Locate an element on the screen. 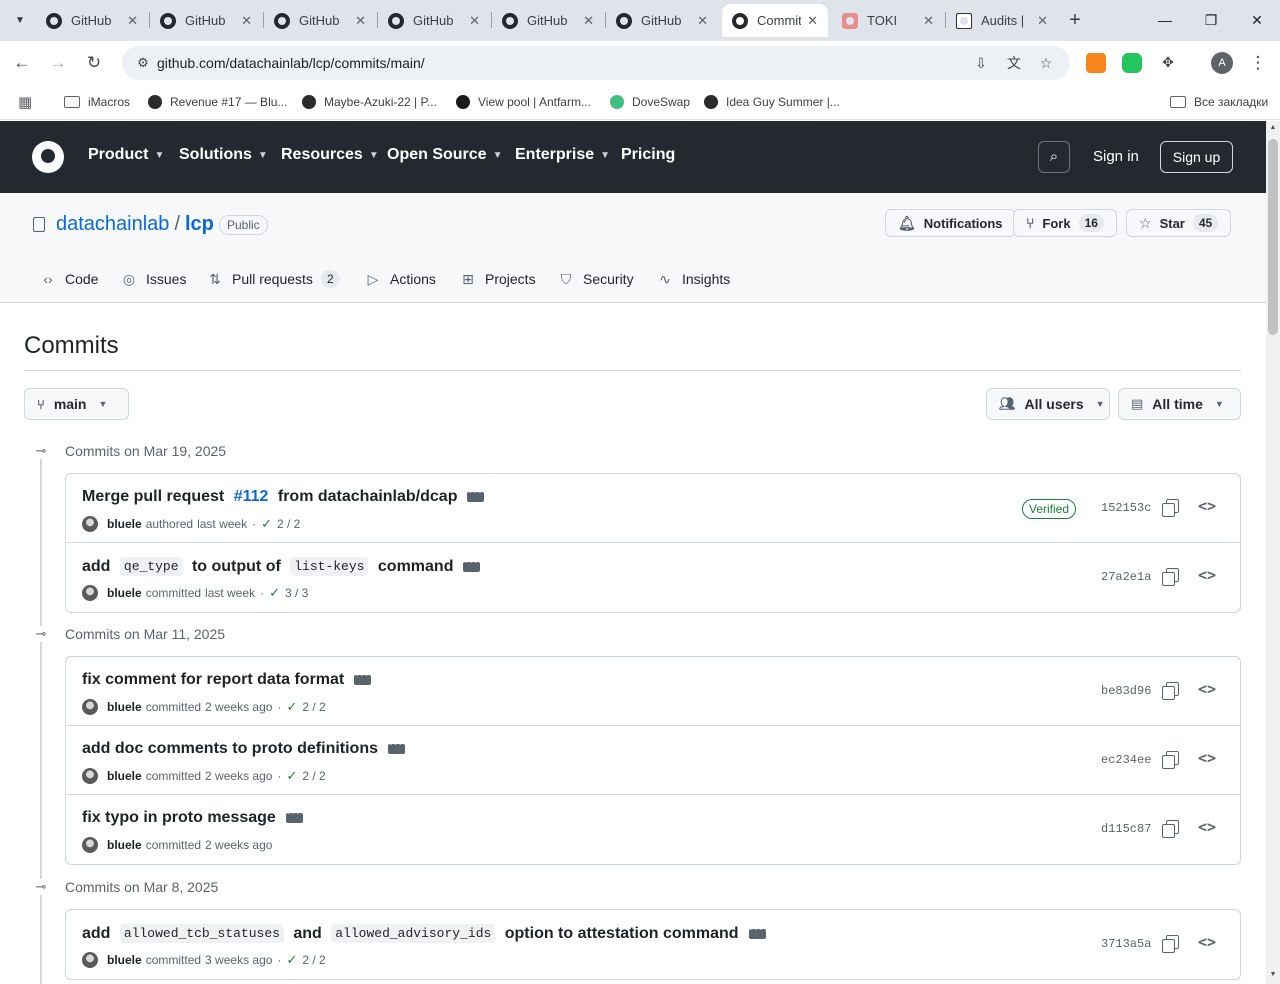 The height and width of the screenshot is (984, 1280). nav-item-open-source: Open Source ▼ is located at coordinates (444, 155).